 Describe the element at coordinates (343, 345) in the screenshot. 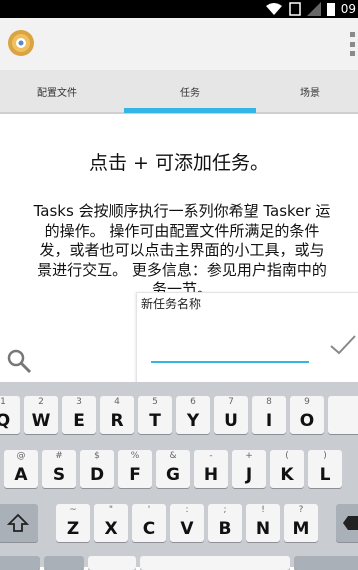

I see `confirm-check-icon` at that location.